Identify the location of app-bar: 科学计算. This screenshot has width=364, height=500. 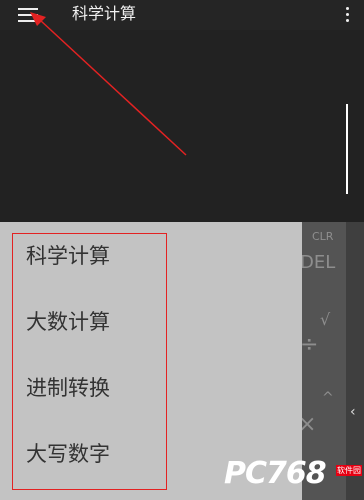
(182, 15).